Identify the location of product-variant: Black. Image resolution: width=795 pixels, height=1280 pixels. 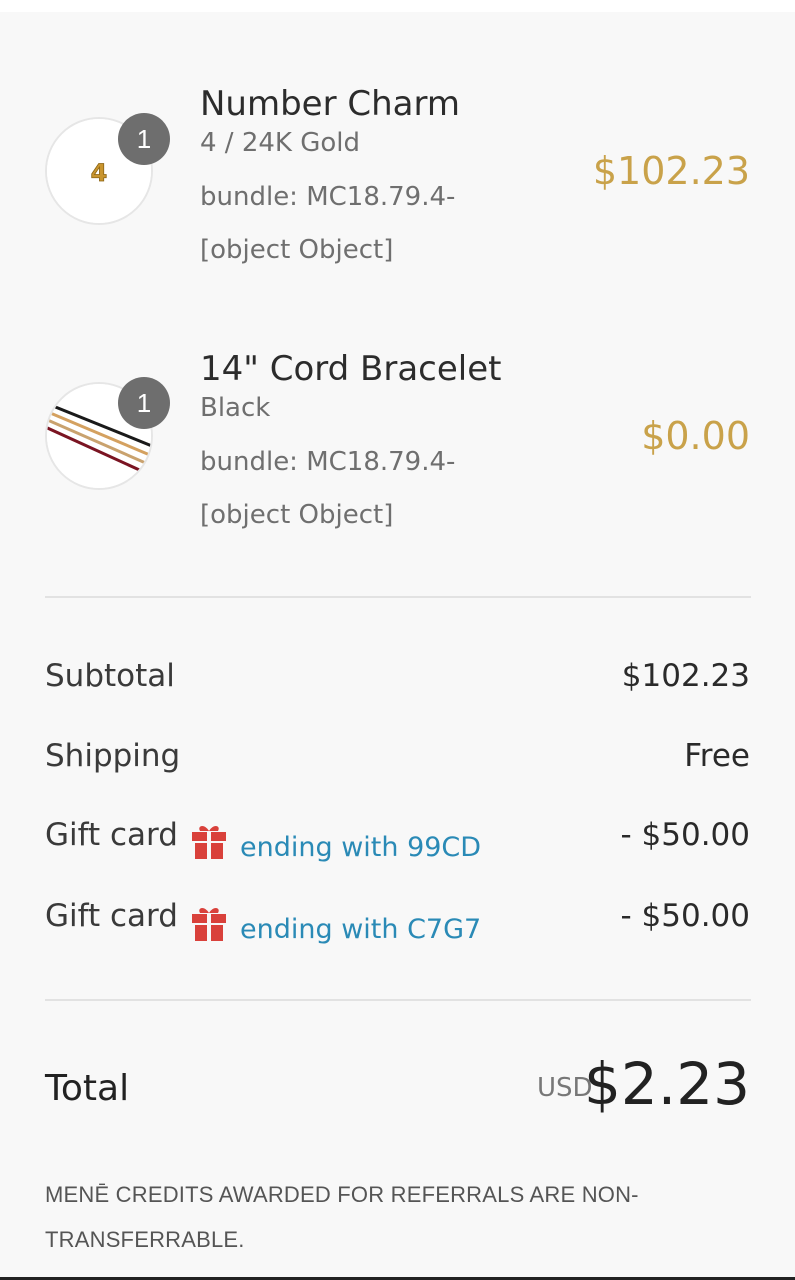
(235, 408).